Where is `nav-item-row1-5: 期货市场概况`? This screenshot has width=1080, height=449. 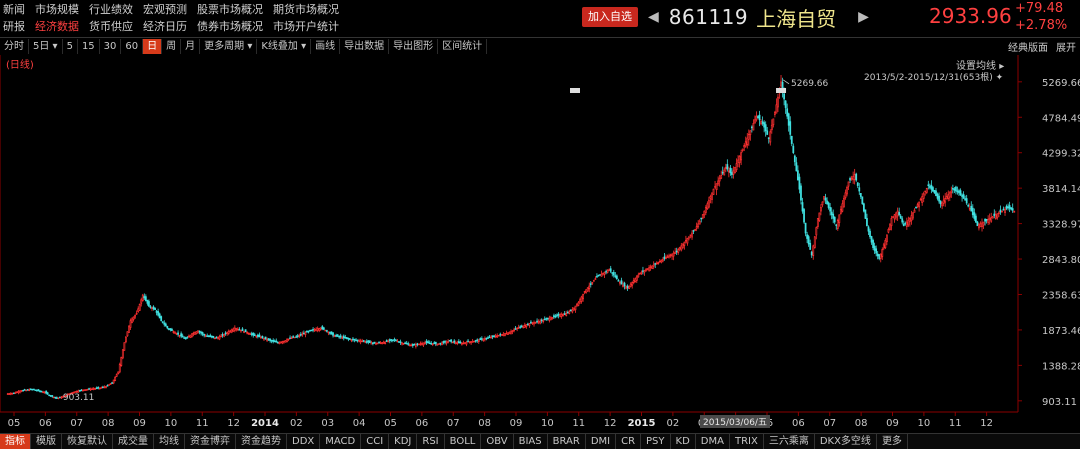 nav-item-row1-5: 期货市场概况 is located at coordinates (306, 9).